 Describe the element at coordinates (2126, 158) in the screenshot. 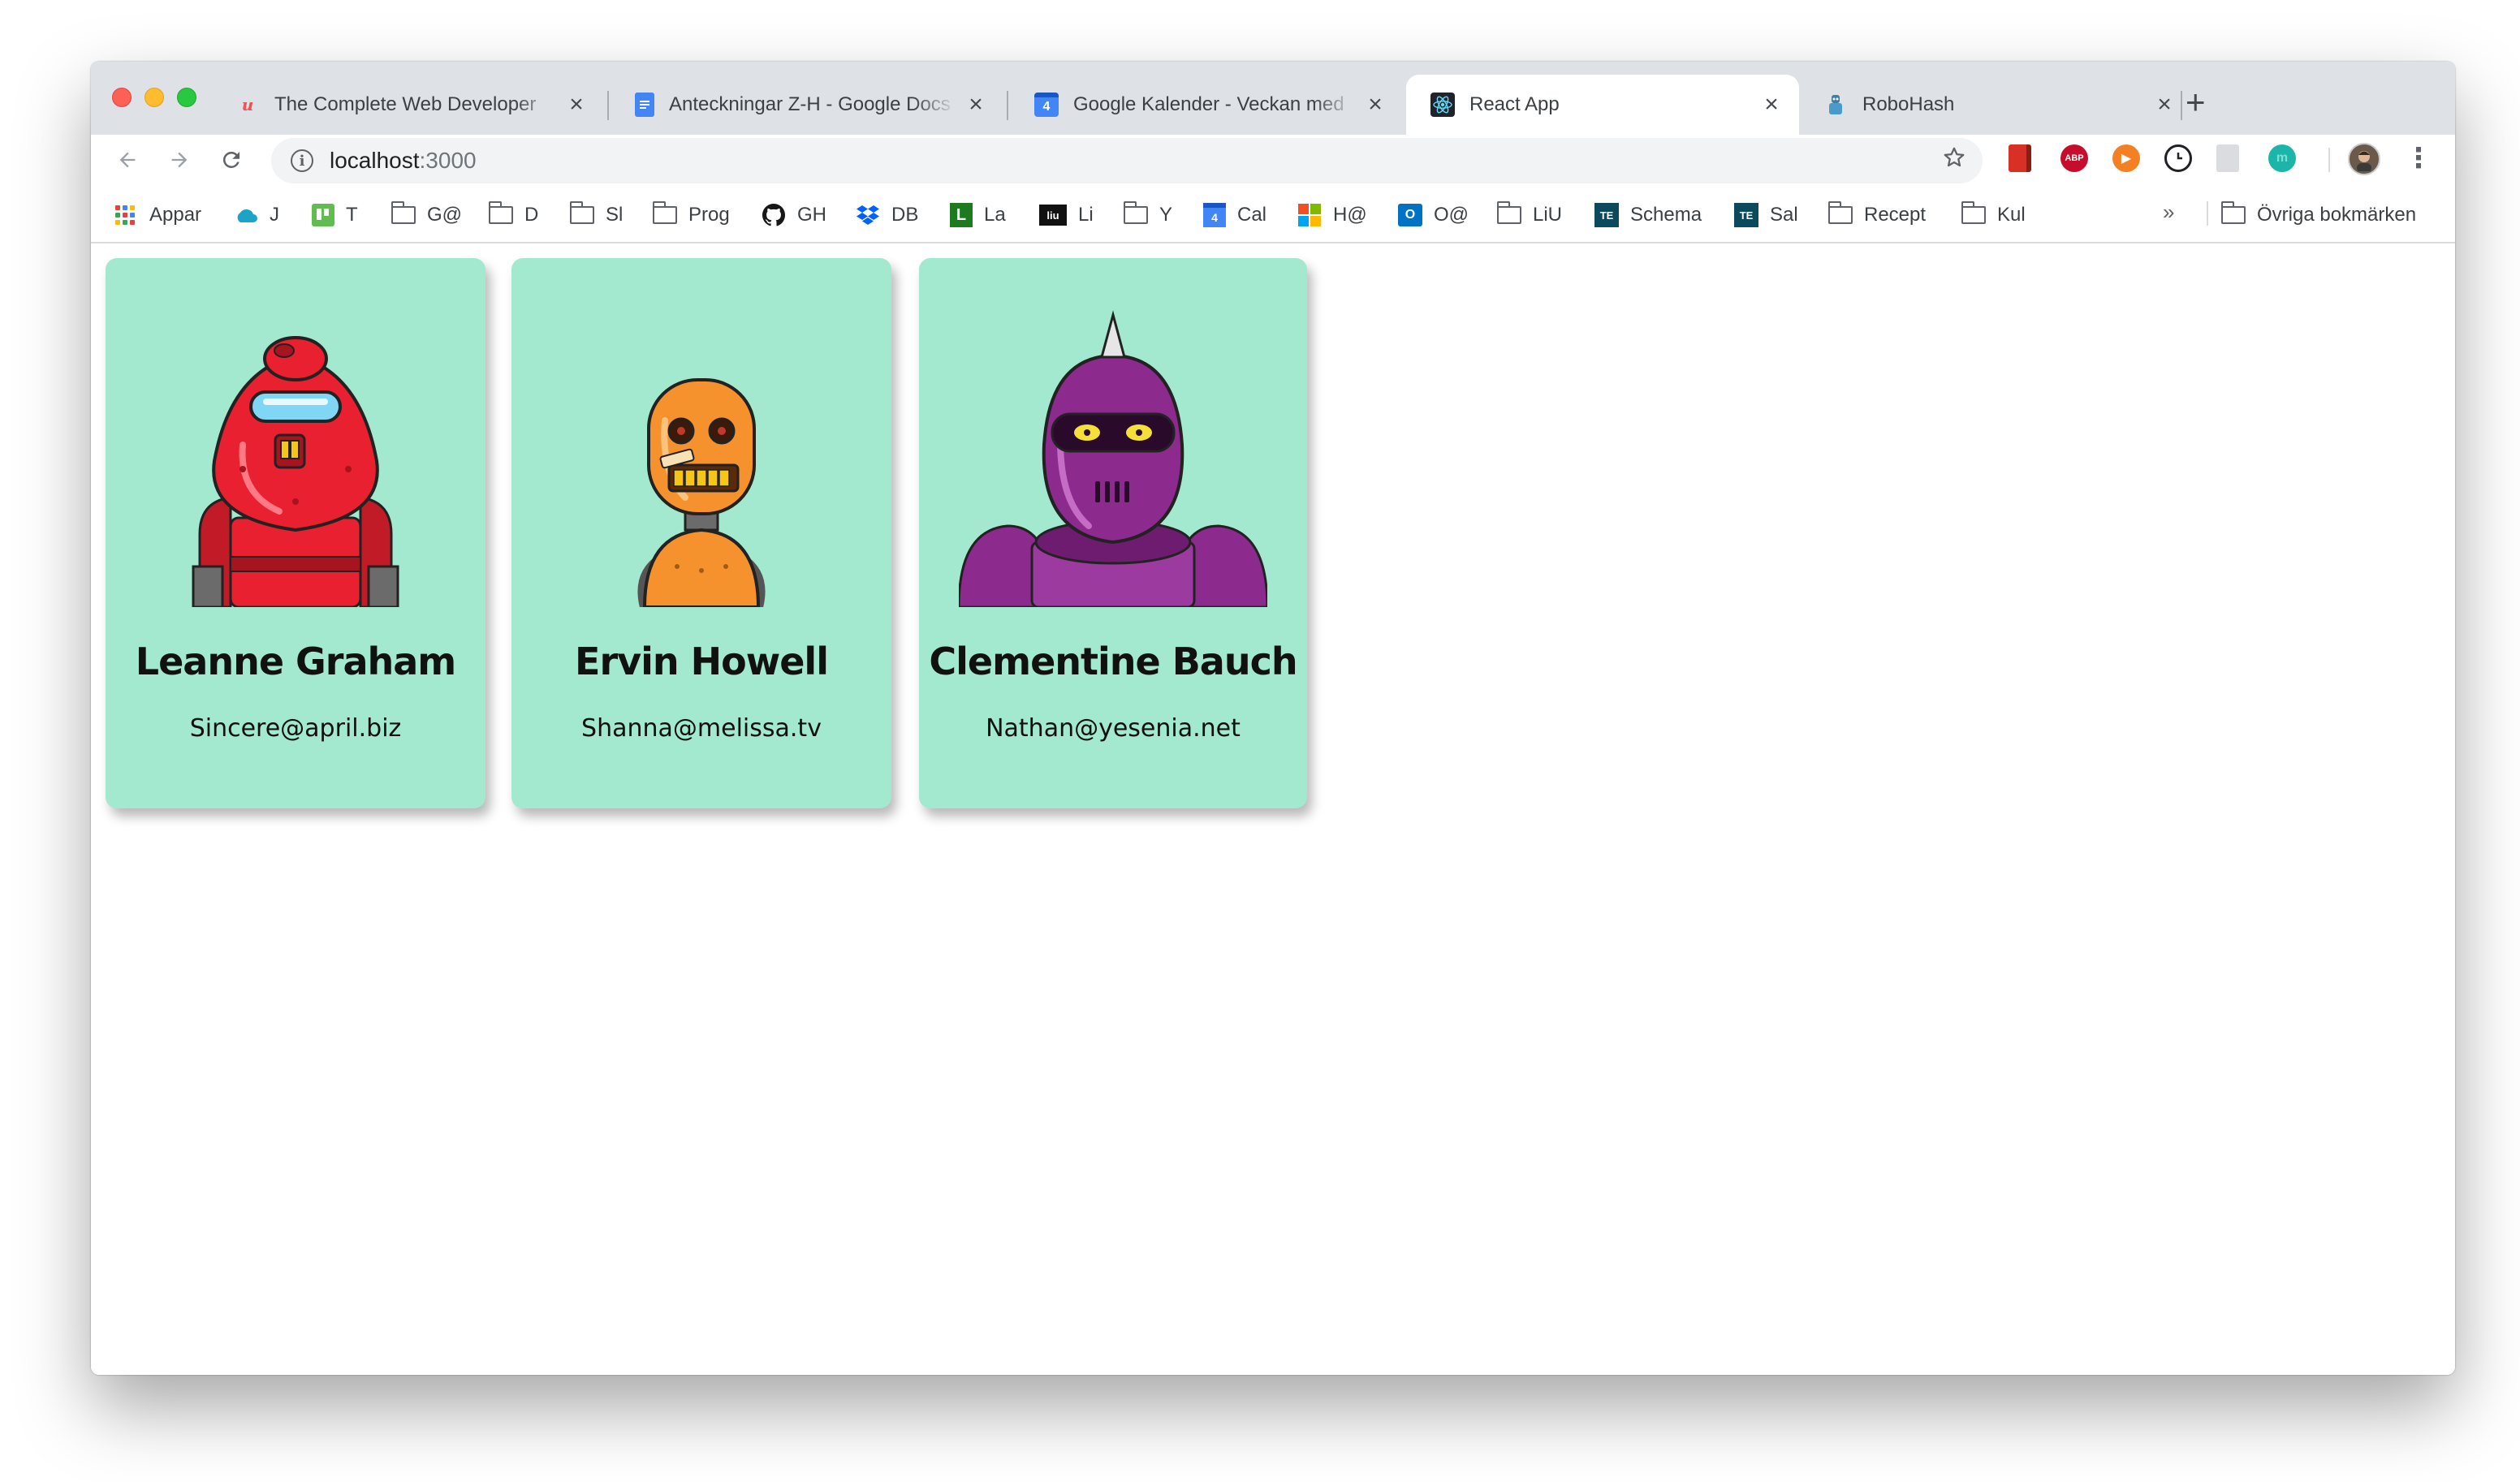

I see `play-ext-icon: ▶` at that location.